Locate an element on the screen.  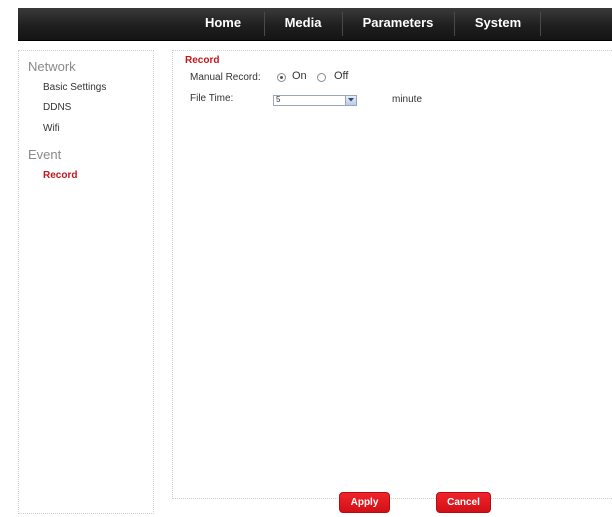
manual-record-label: Manual Record: is located at coordinates (225, 77).